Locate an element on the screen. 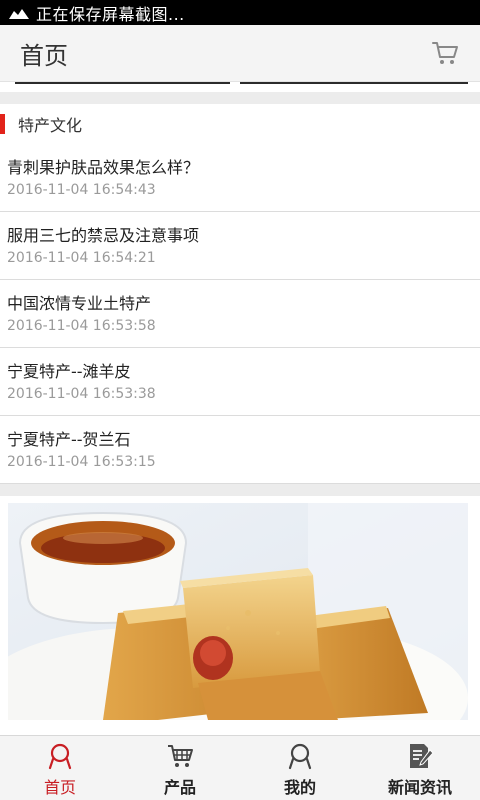  section-accent-bar is located at coordinates (2, 124).